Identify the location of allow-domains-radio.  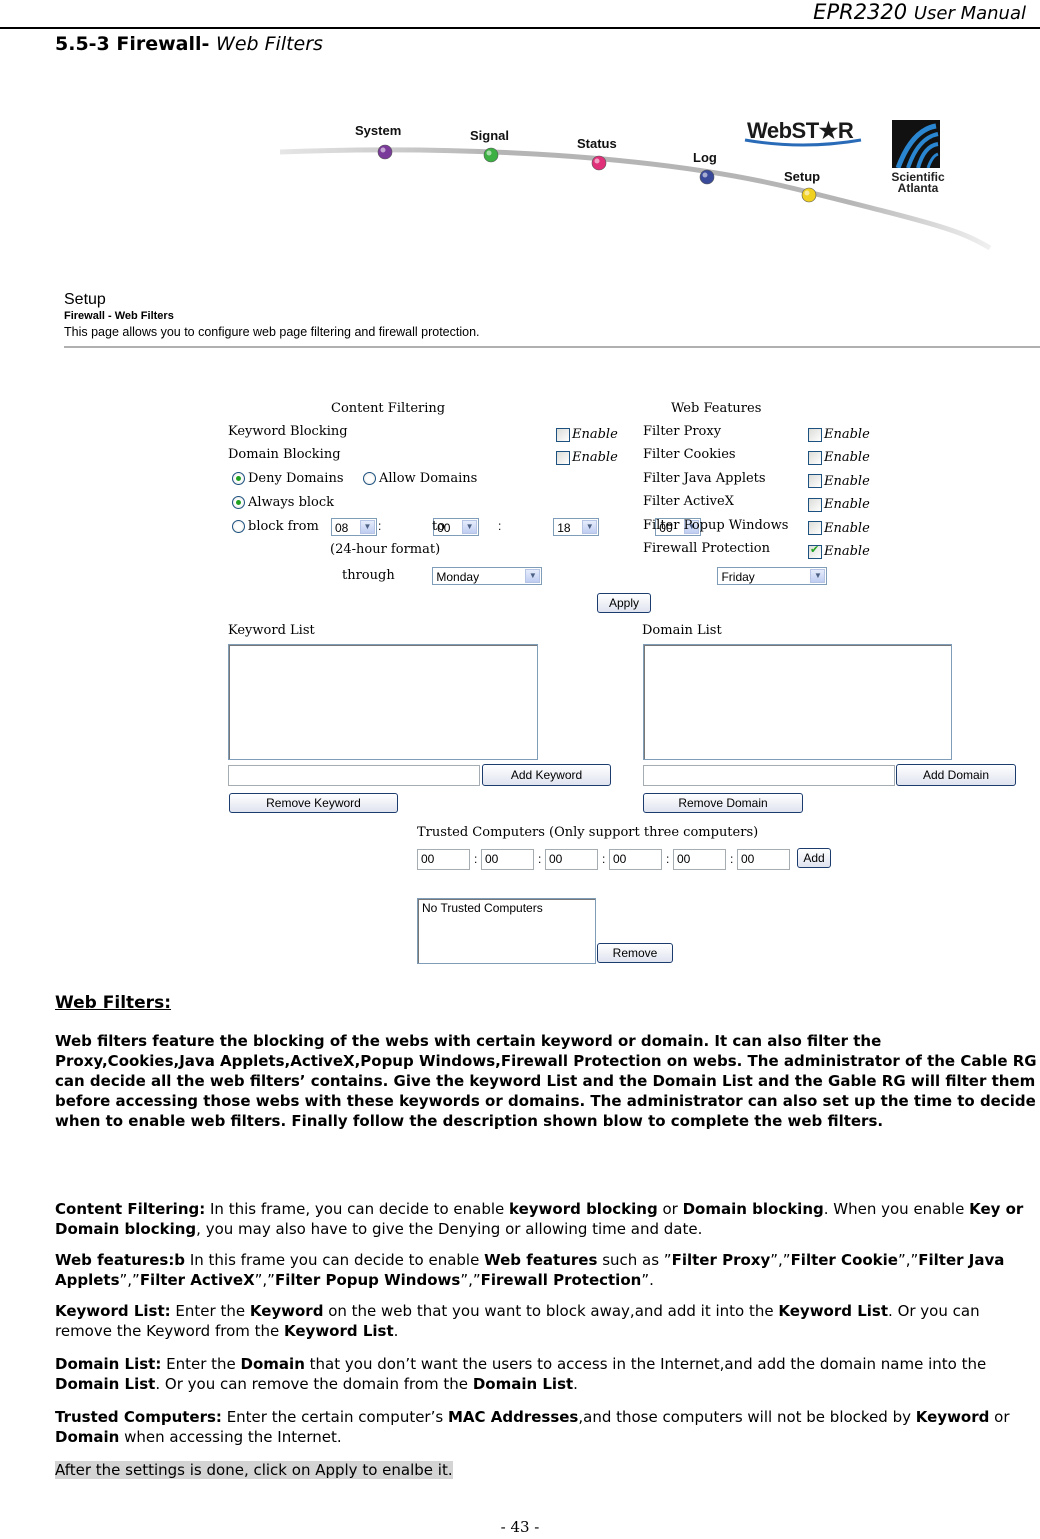
(369, 478).